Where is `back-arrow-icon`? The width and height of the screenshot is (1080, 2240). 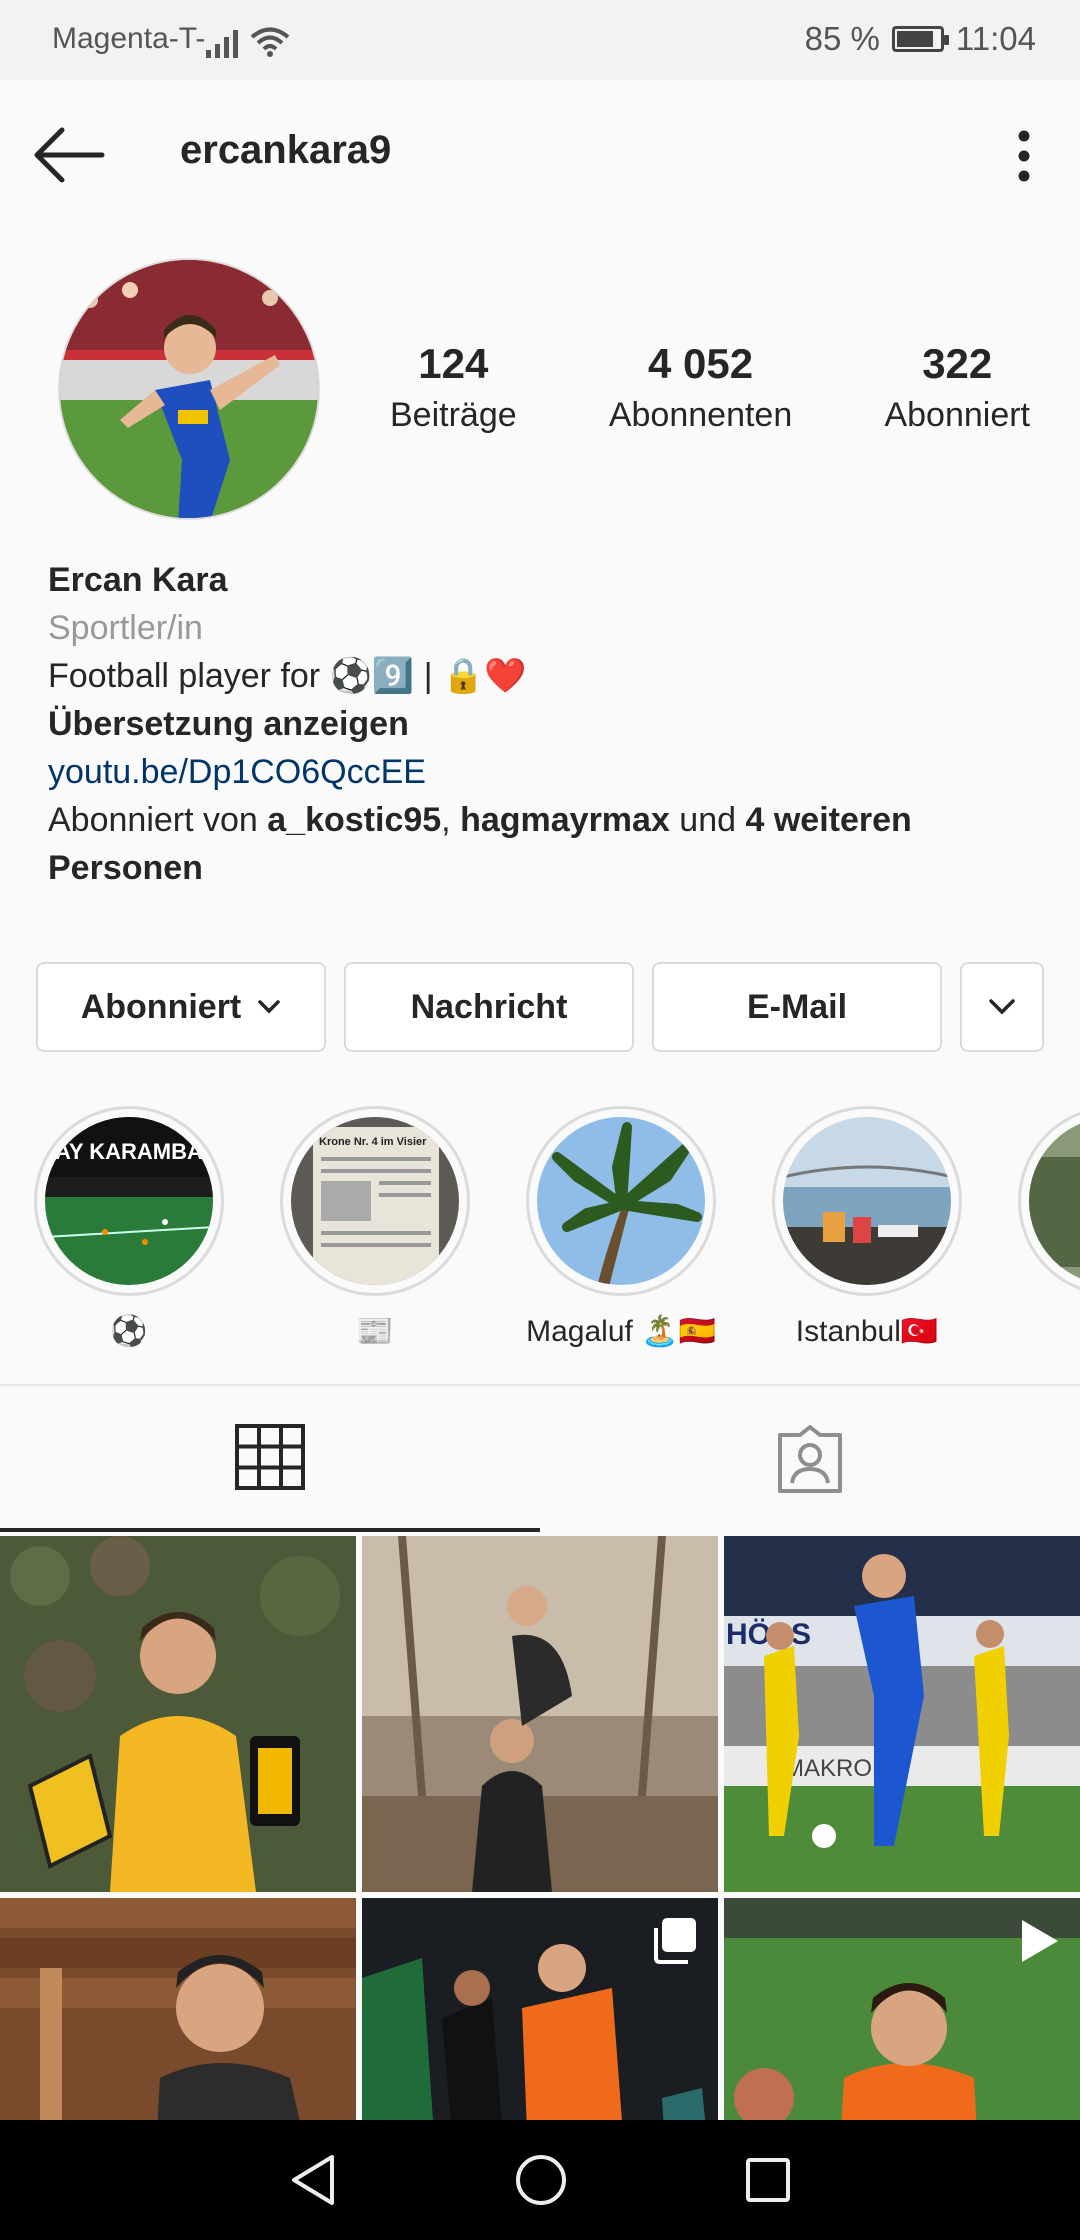 back-arrow-icon is located at coordinates (70, 155).